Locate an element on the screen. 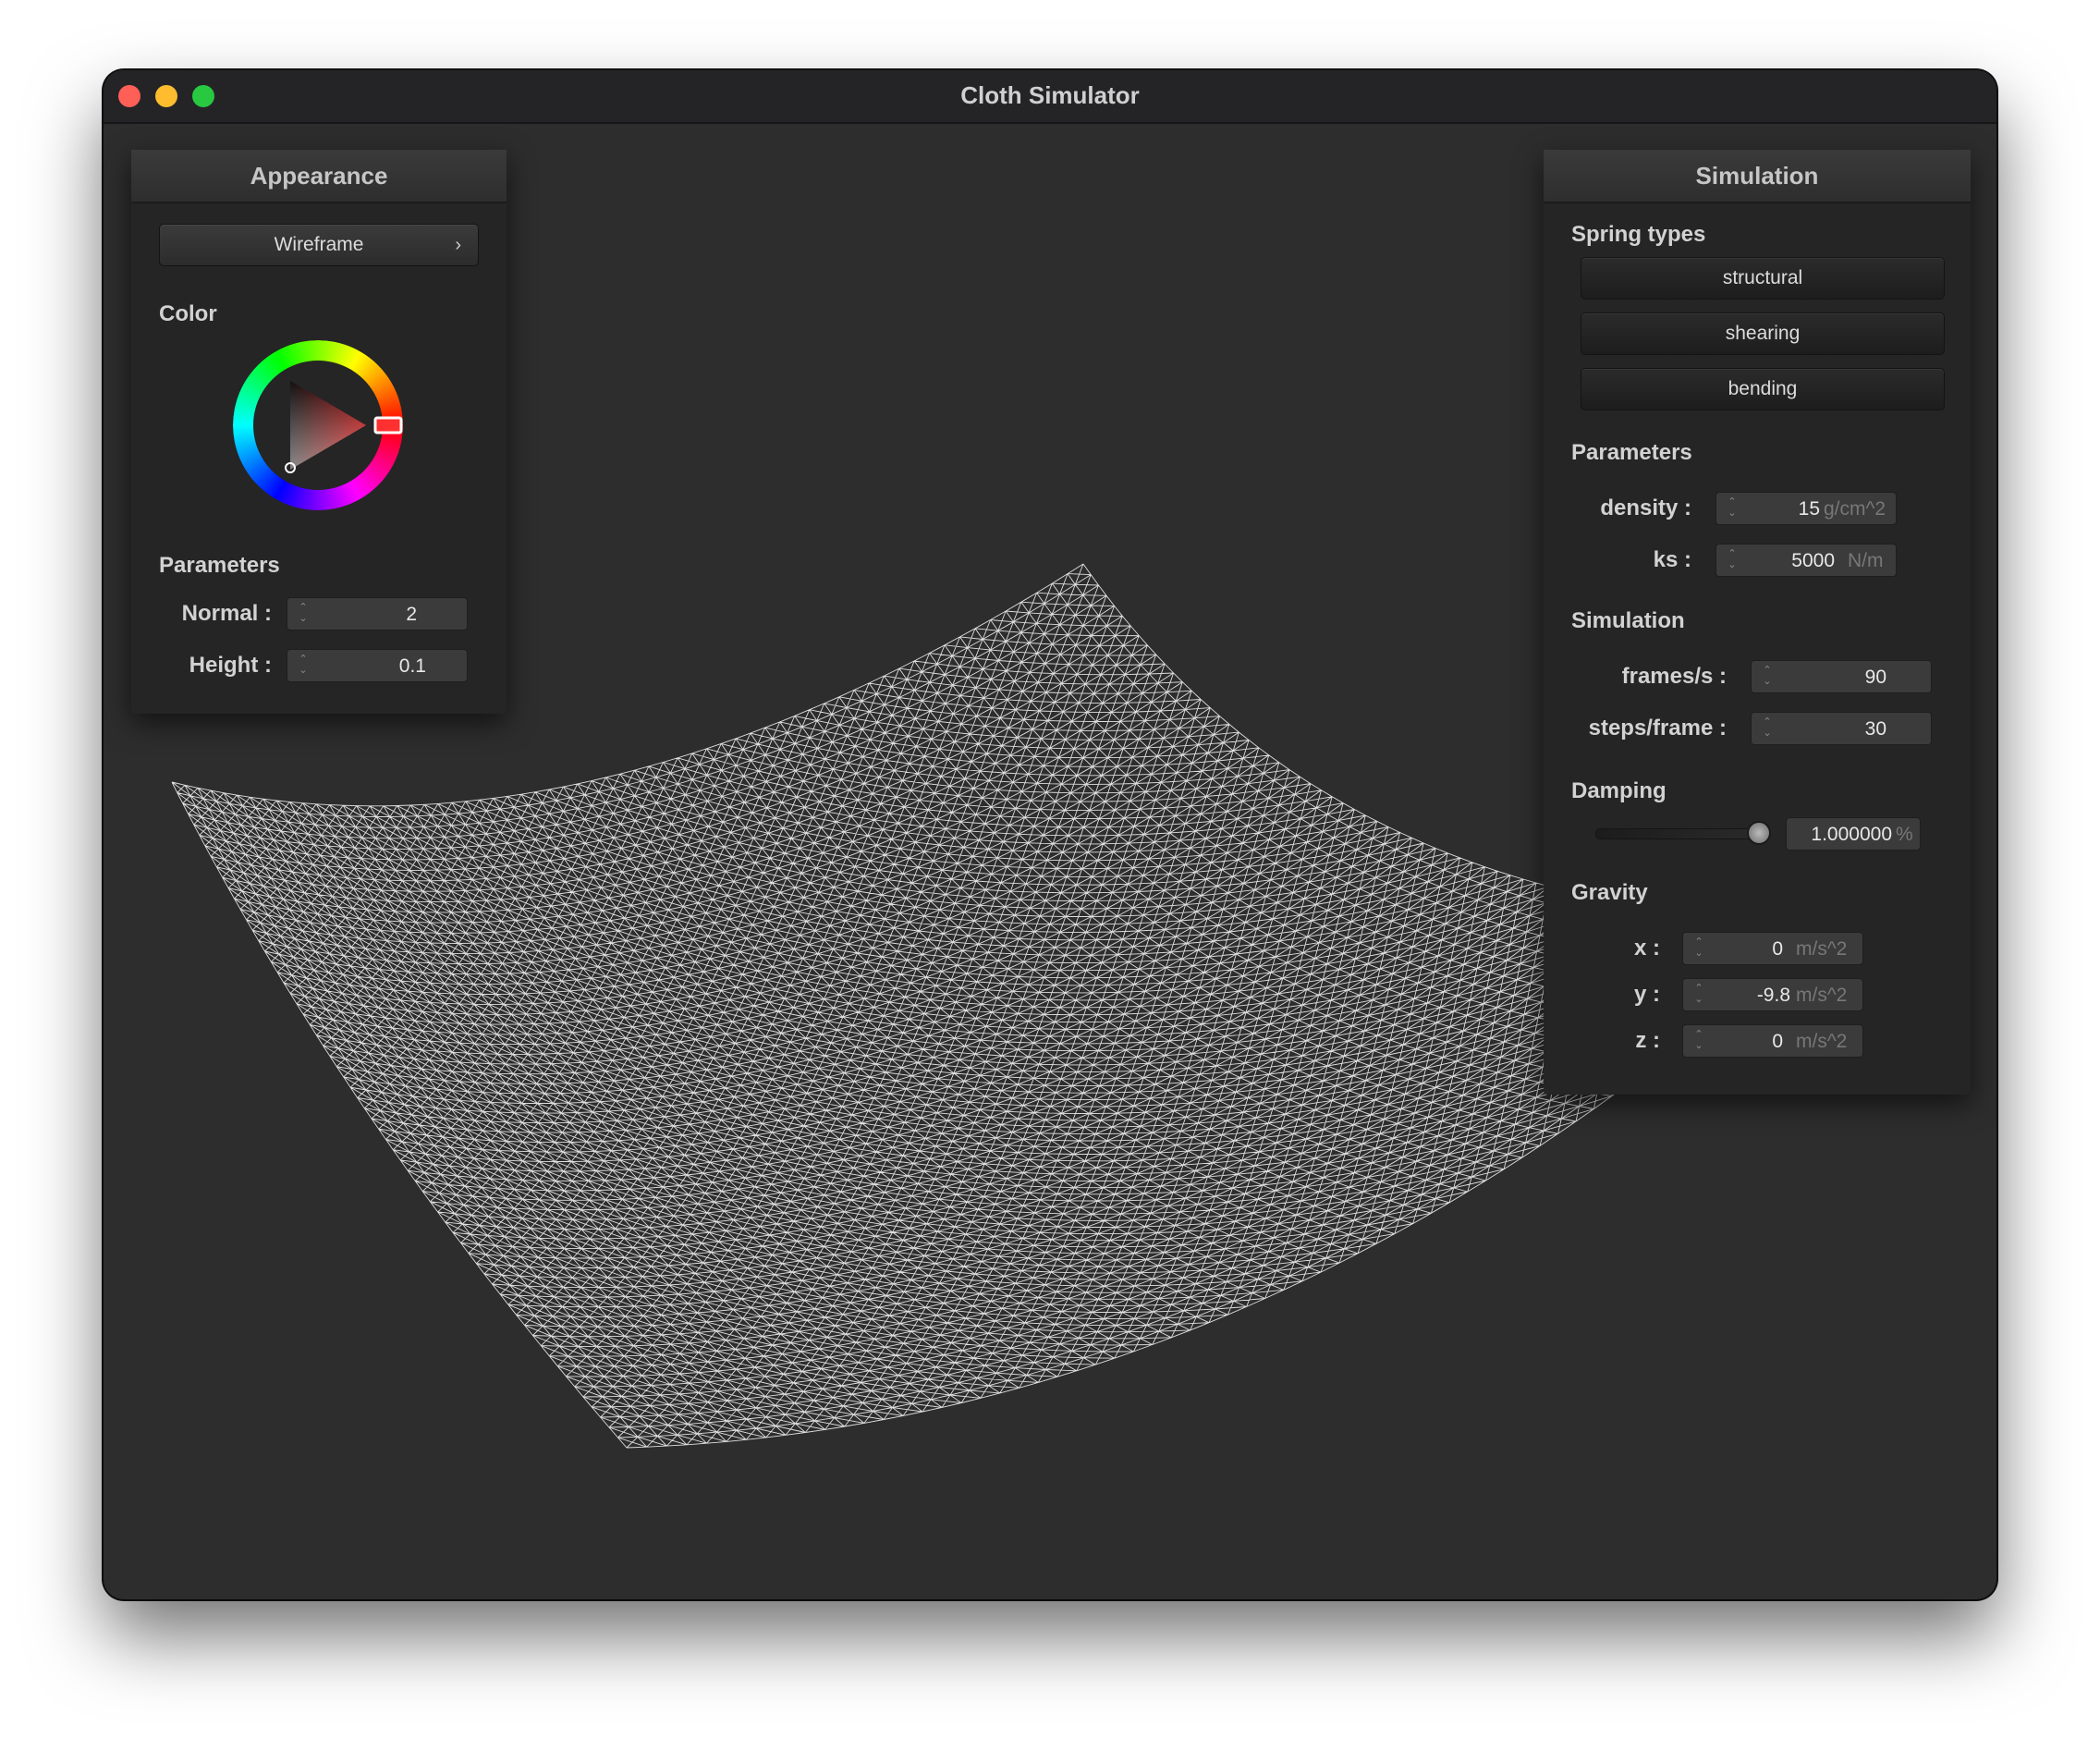 This screenshot has width=2100, height=1738. appearance-parameters-label: Parameters is located at coordinates (220, 565).